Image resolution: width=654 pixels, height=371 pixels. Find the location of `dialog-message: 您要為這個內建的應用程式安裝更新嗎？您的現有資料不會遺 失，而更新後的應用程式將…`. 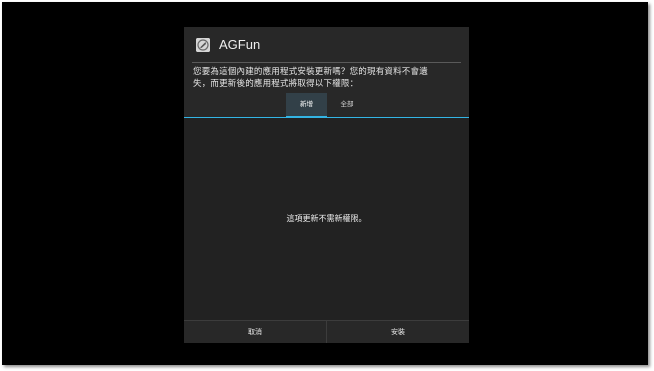

dialog-message: 您要為這個內建的應用程式安裝更新嗎？您的現有資料不會遺 失，而更新後的應用程式將… is located at coordinates (328, 78).